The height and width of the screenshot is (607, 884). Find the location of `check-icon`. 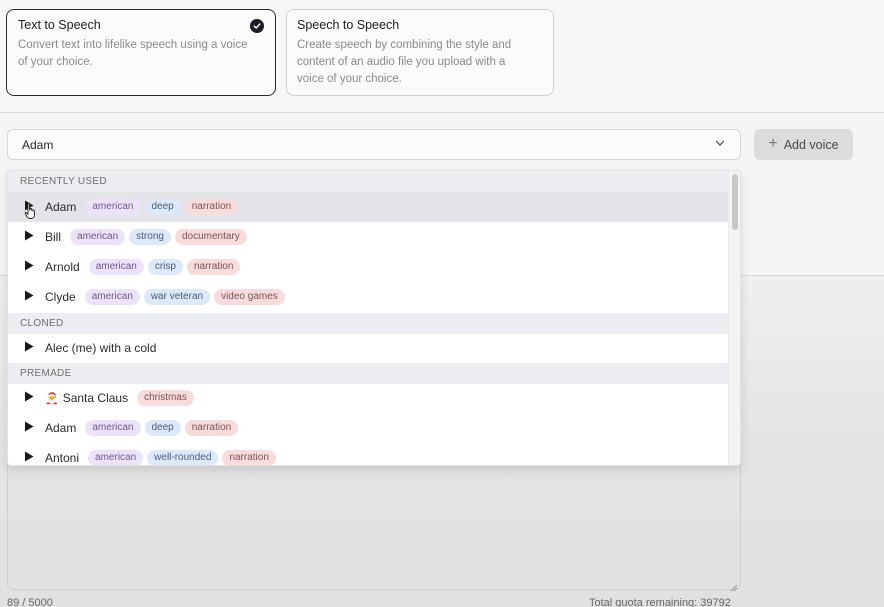

check-icon is located at coordinates (257, 26).